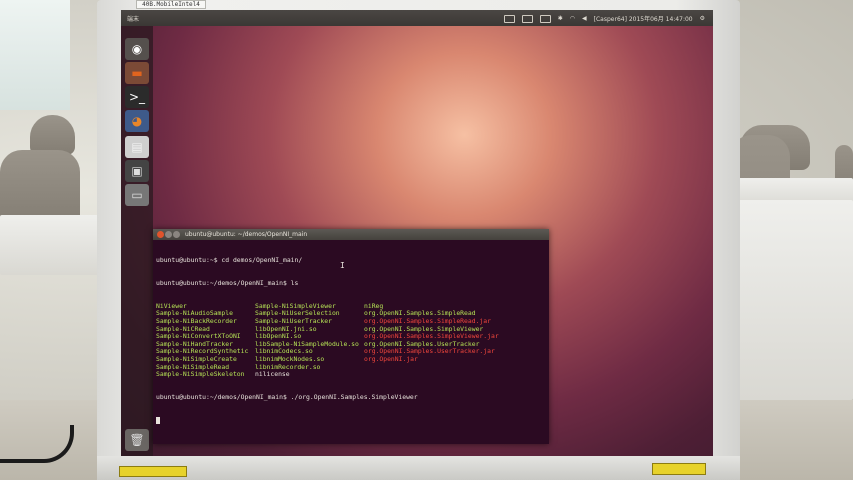  What do you see at coordinates (545, 18) in the screenshot?
I see `mail-indicator-icon` at bounding box center [545, 18].